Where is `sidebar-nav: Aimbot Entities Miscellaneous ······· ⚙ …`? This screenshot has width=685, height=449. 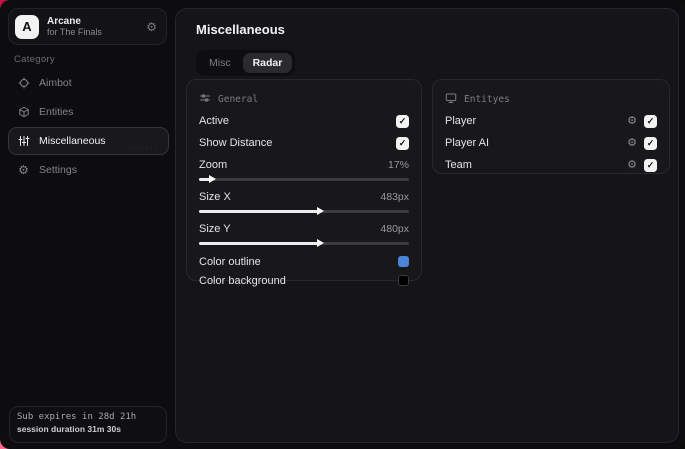 sidebar-nav: Aimbot Entities Miscellaneous ······· ⚙ … is located at coordinates (87, 127).